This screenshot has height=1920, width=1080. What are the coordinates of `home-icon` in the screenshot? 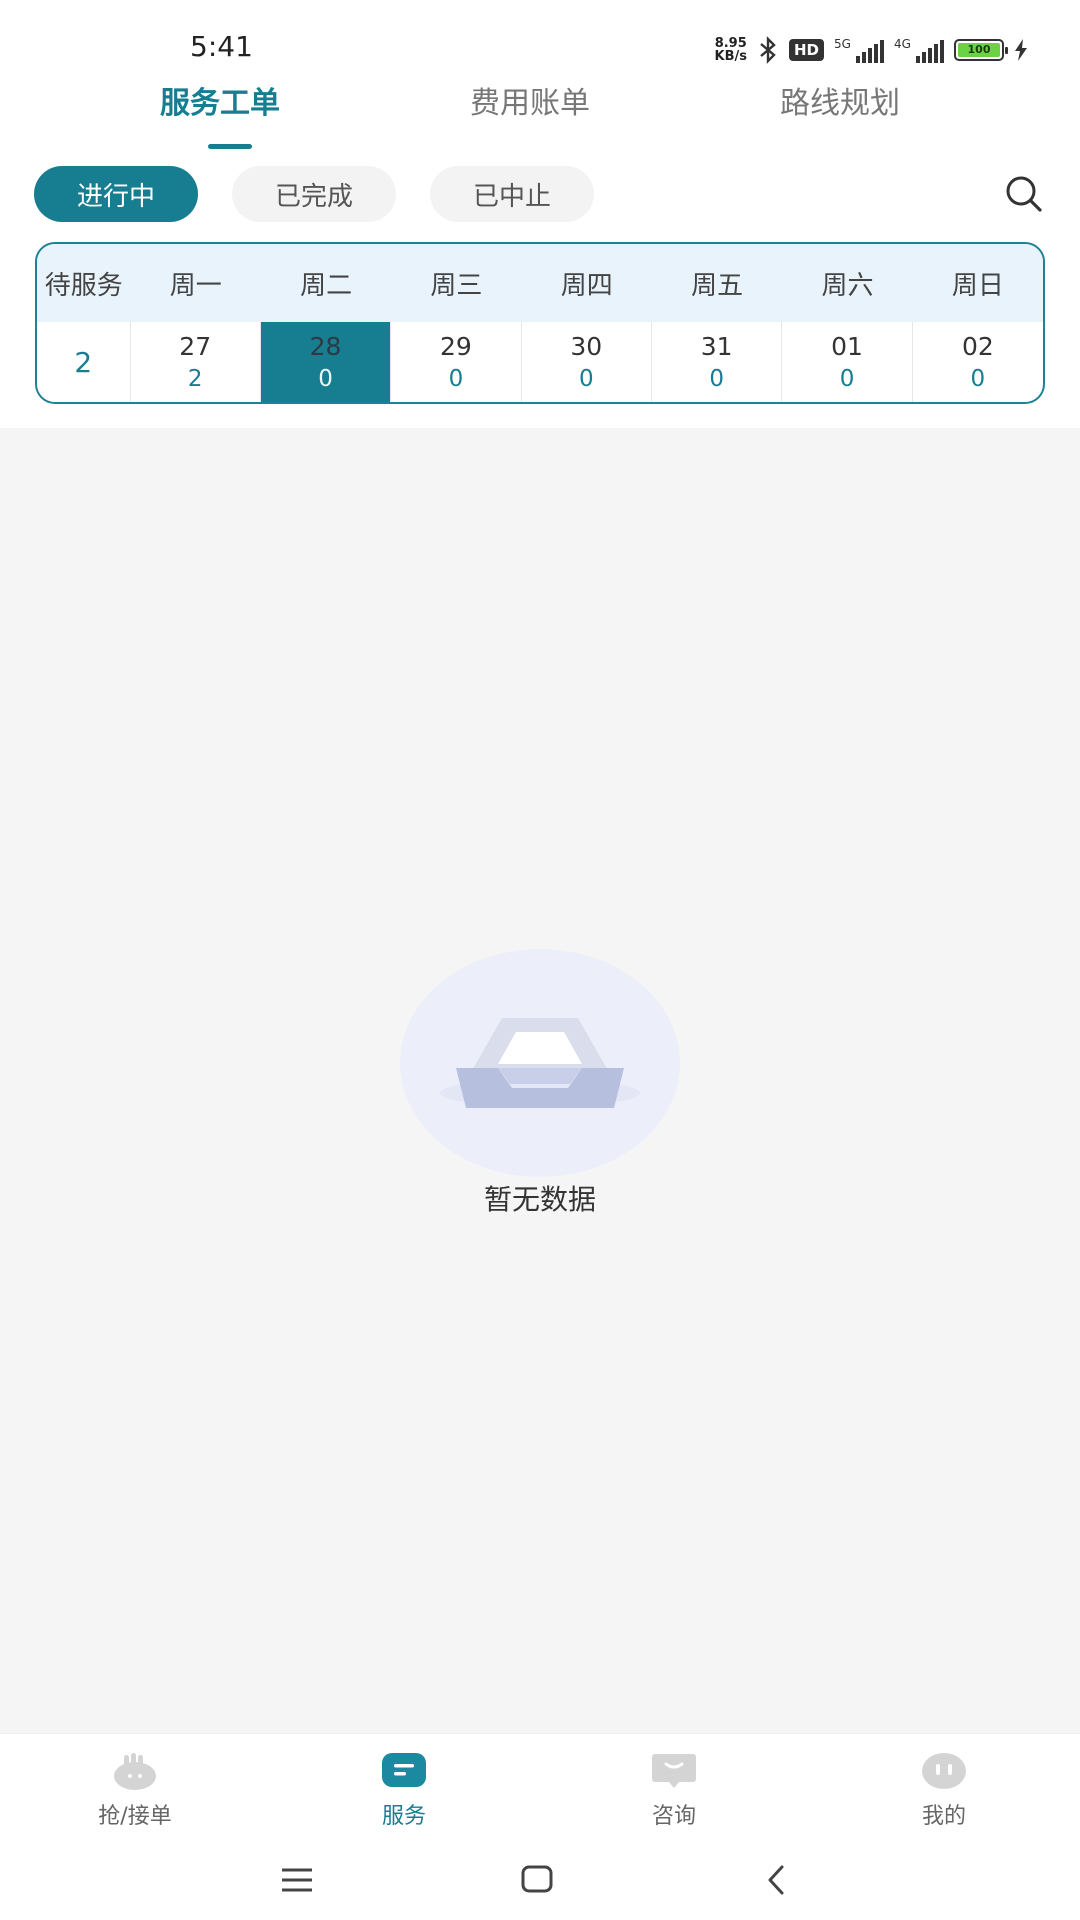 It's located at (537, 1880).